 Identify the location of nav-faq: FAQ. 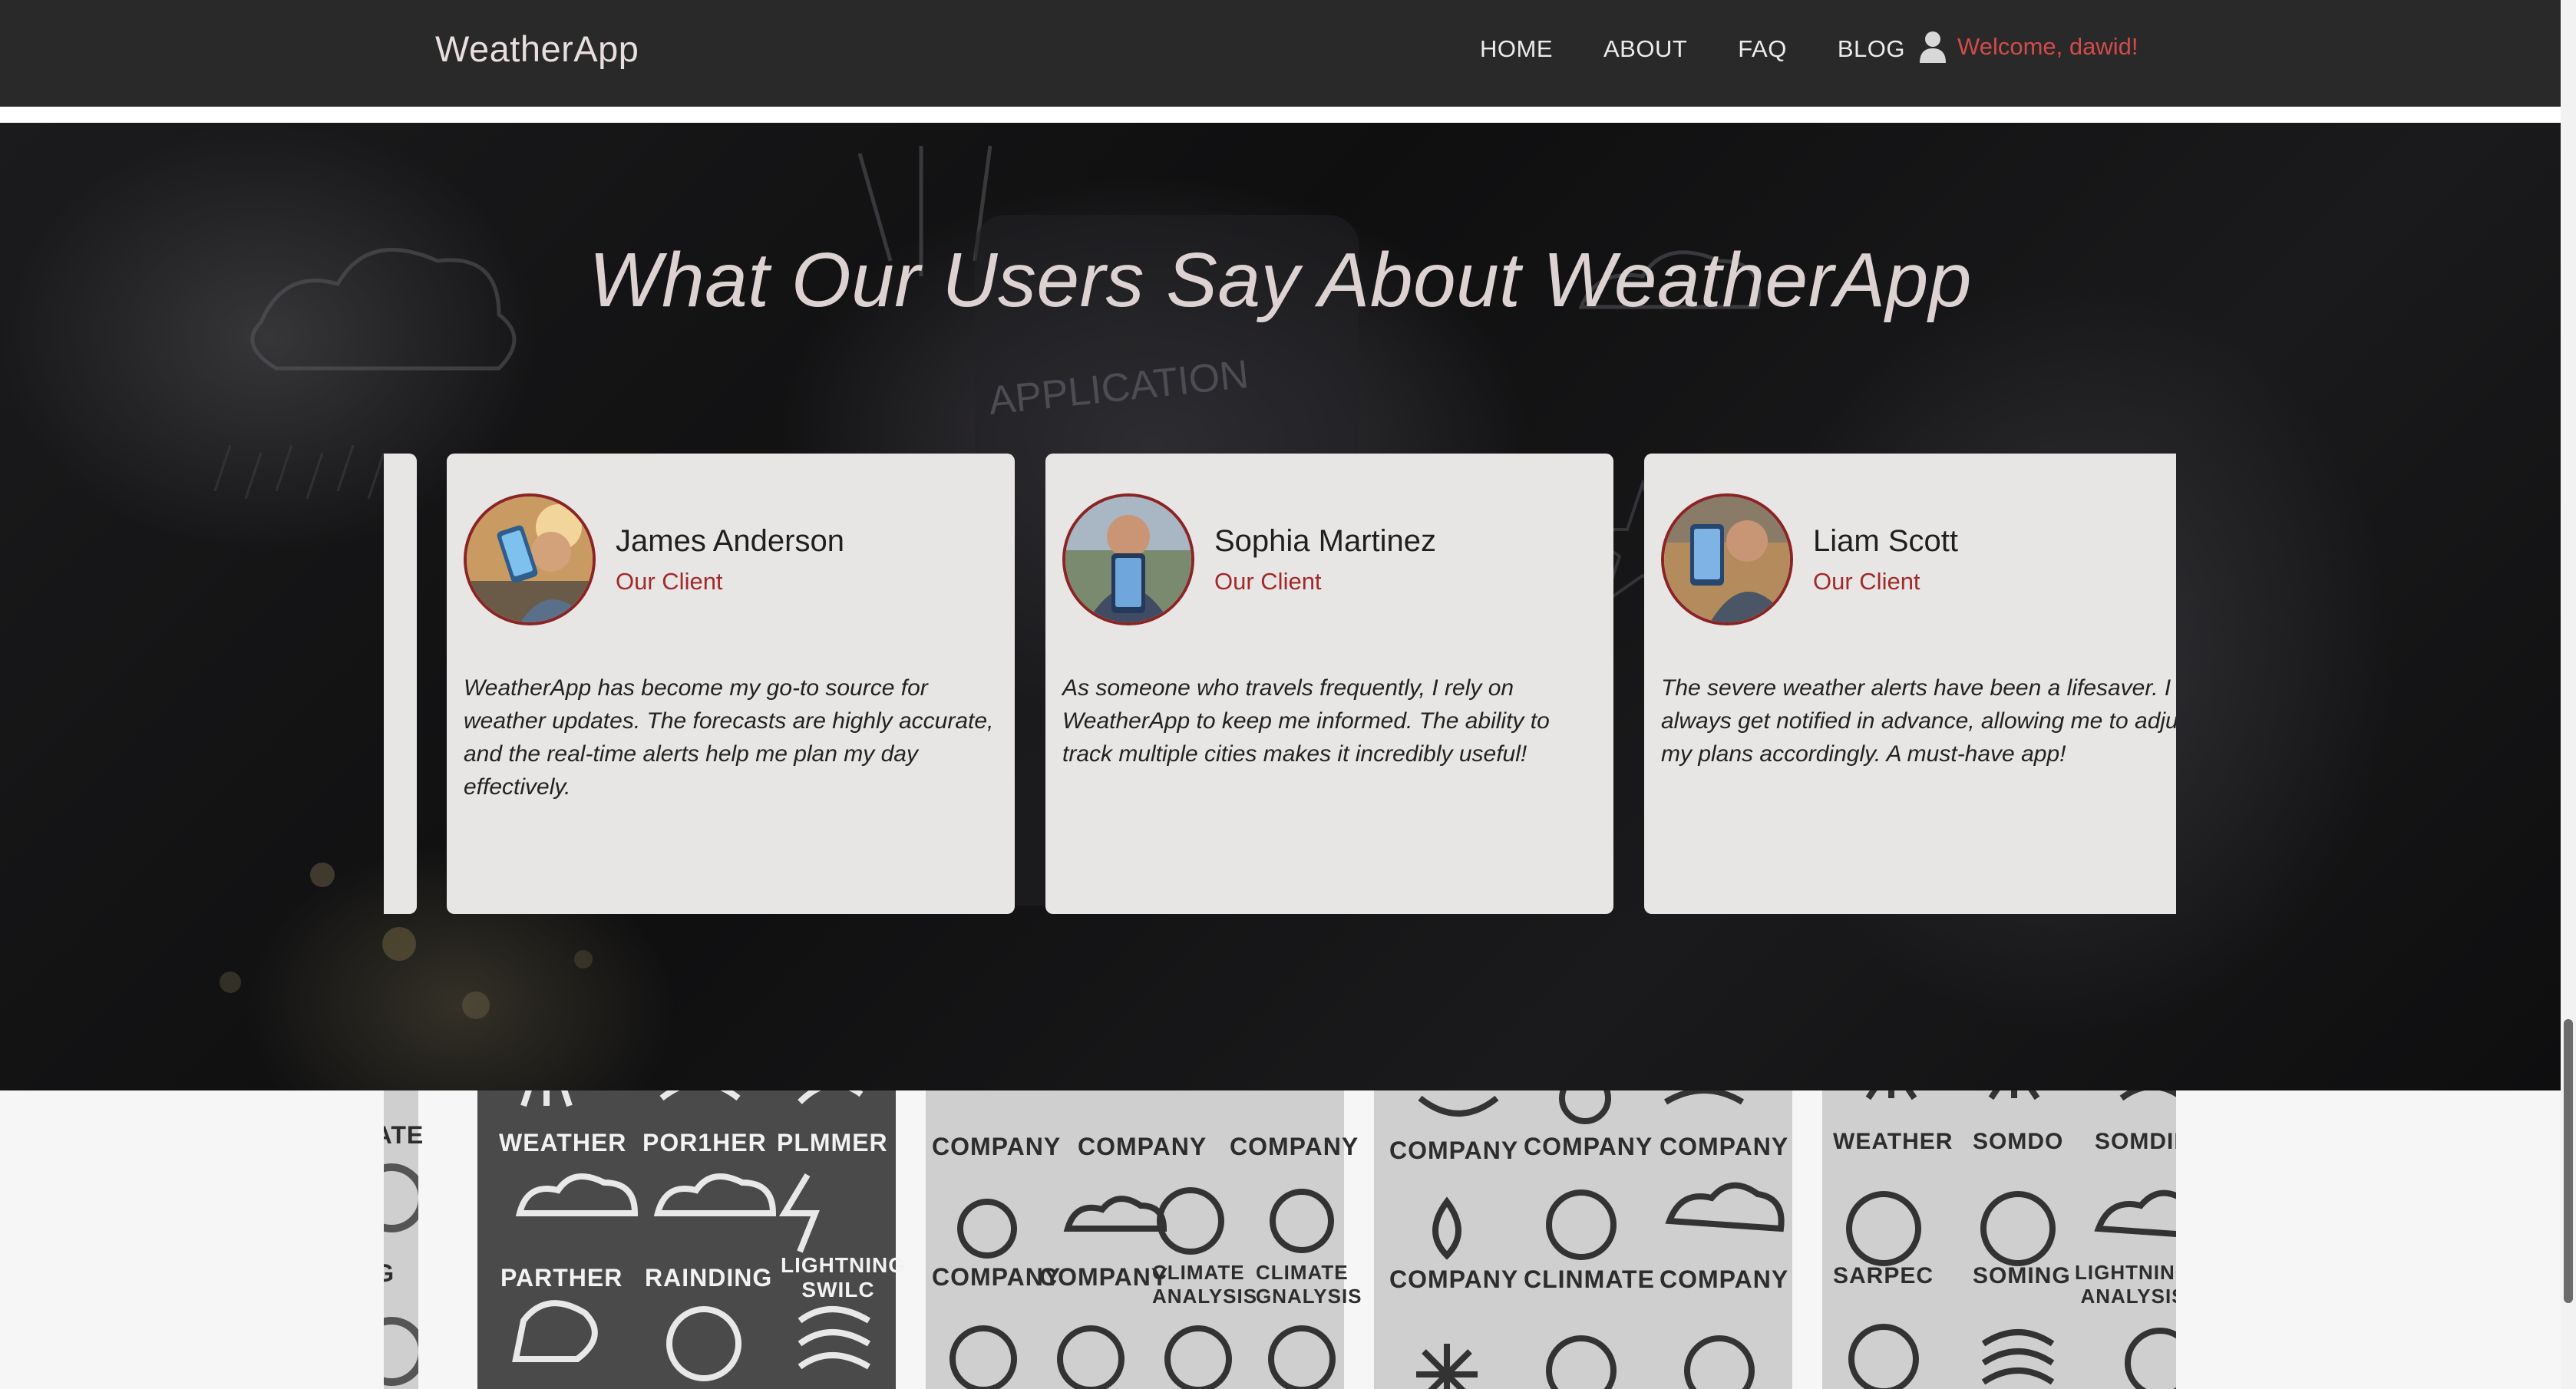
(1762, 49).